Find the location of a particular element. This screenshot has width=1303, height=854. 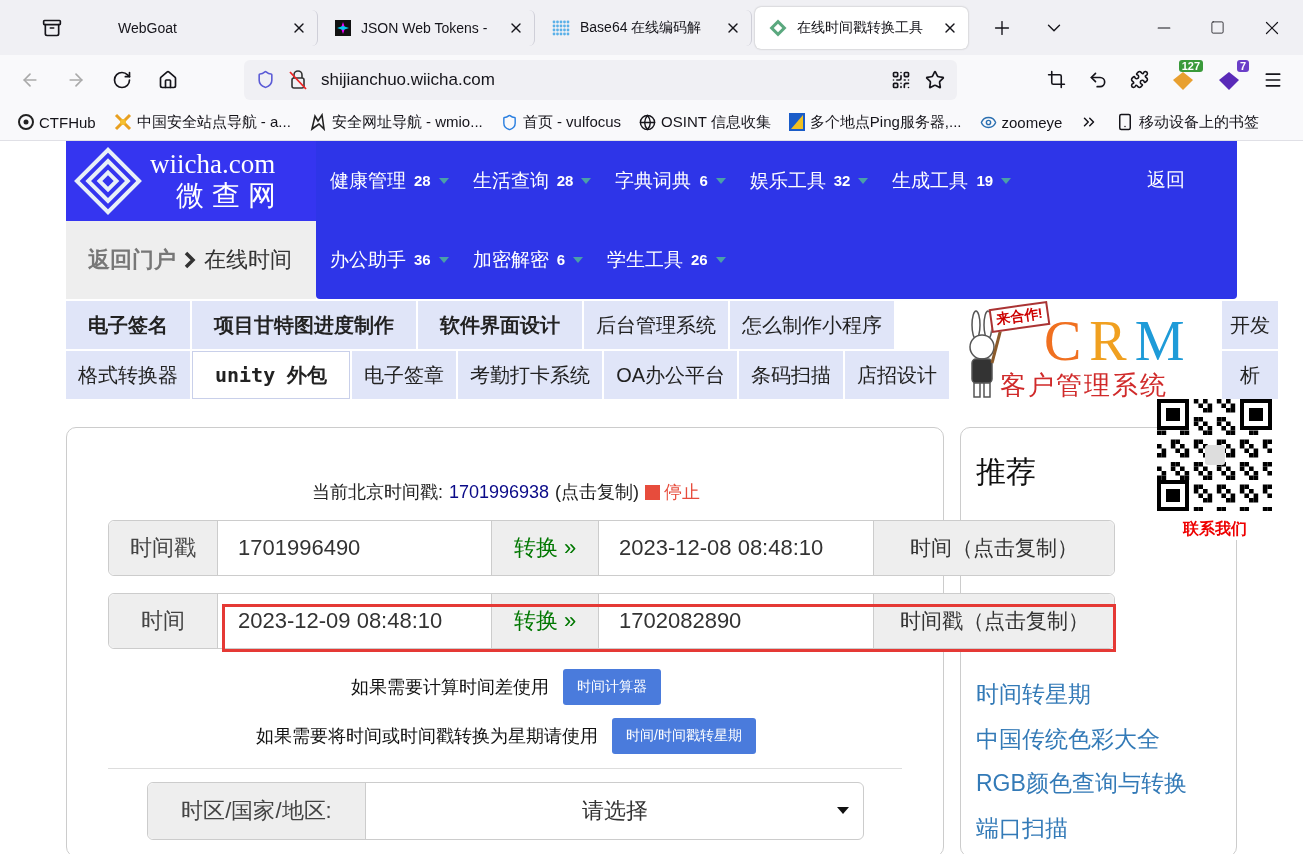

breadcrumb-link: 返回门户 is located at coordinates (132, 260).